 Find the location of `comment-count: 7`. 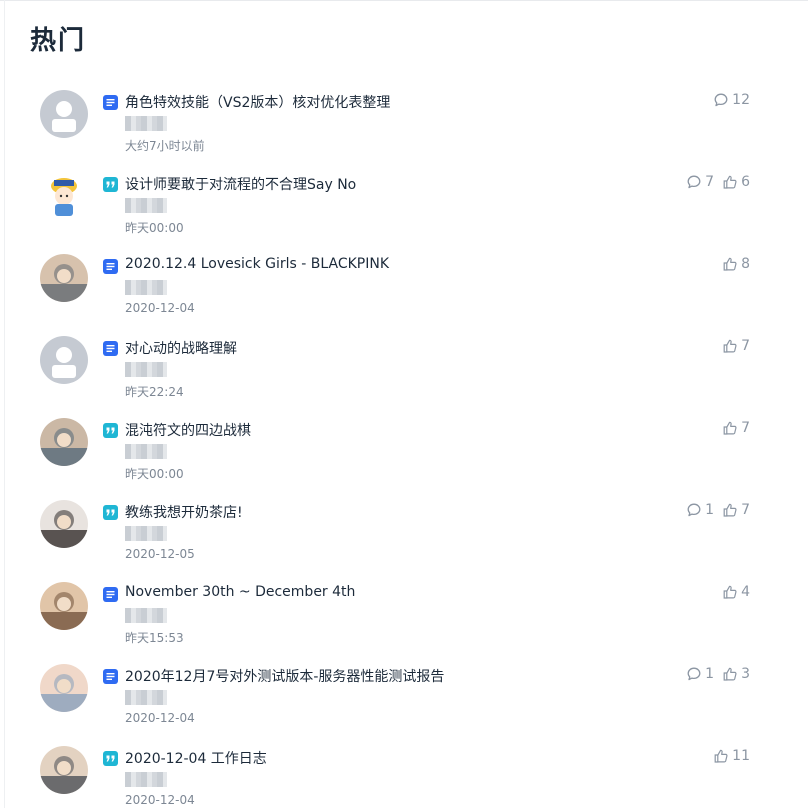

comment-count: 7 is located at coordinates (700, 182).